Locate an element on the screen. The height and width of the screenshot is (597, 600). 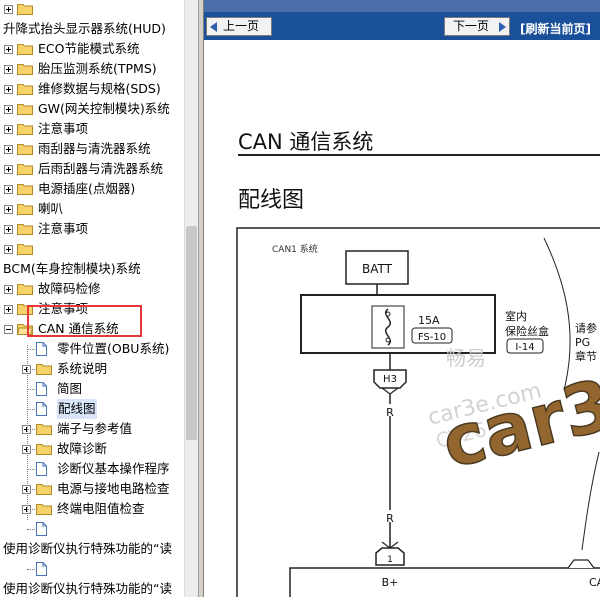
tree-item: 后雨刮器与清洗器系统 is located at coordinates (92, 169).